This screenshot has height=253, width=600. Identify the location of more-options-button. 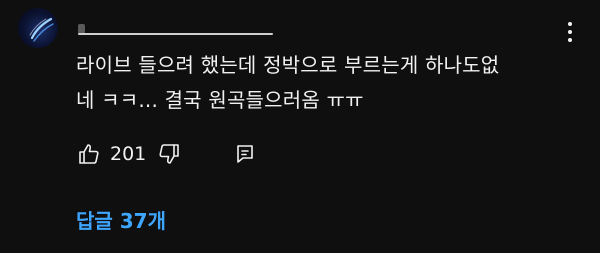
(570, 32).